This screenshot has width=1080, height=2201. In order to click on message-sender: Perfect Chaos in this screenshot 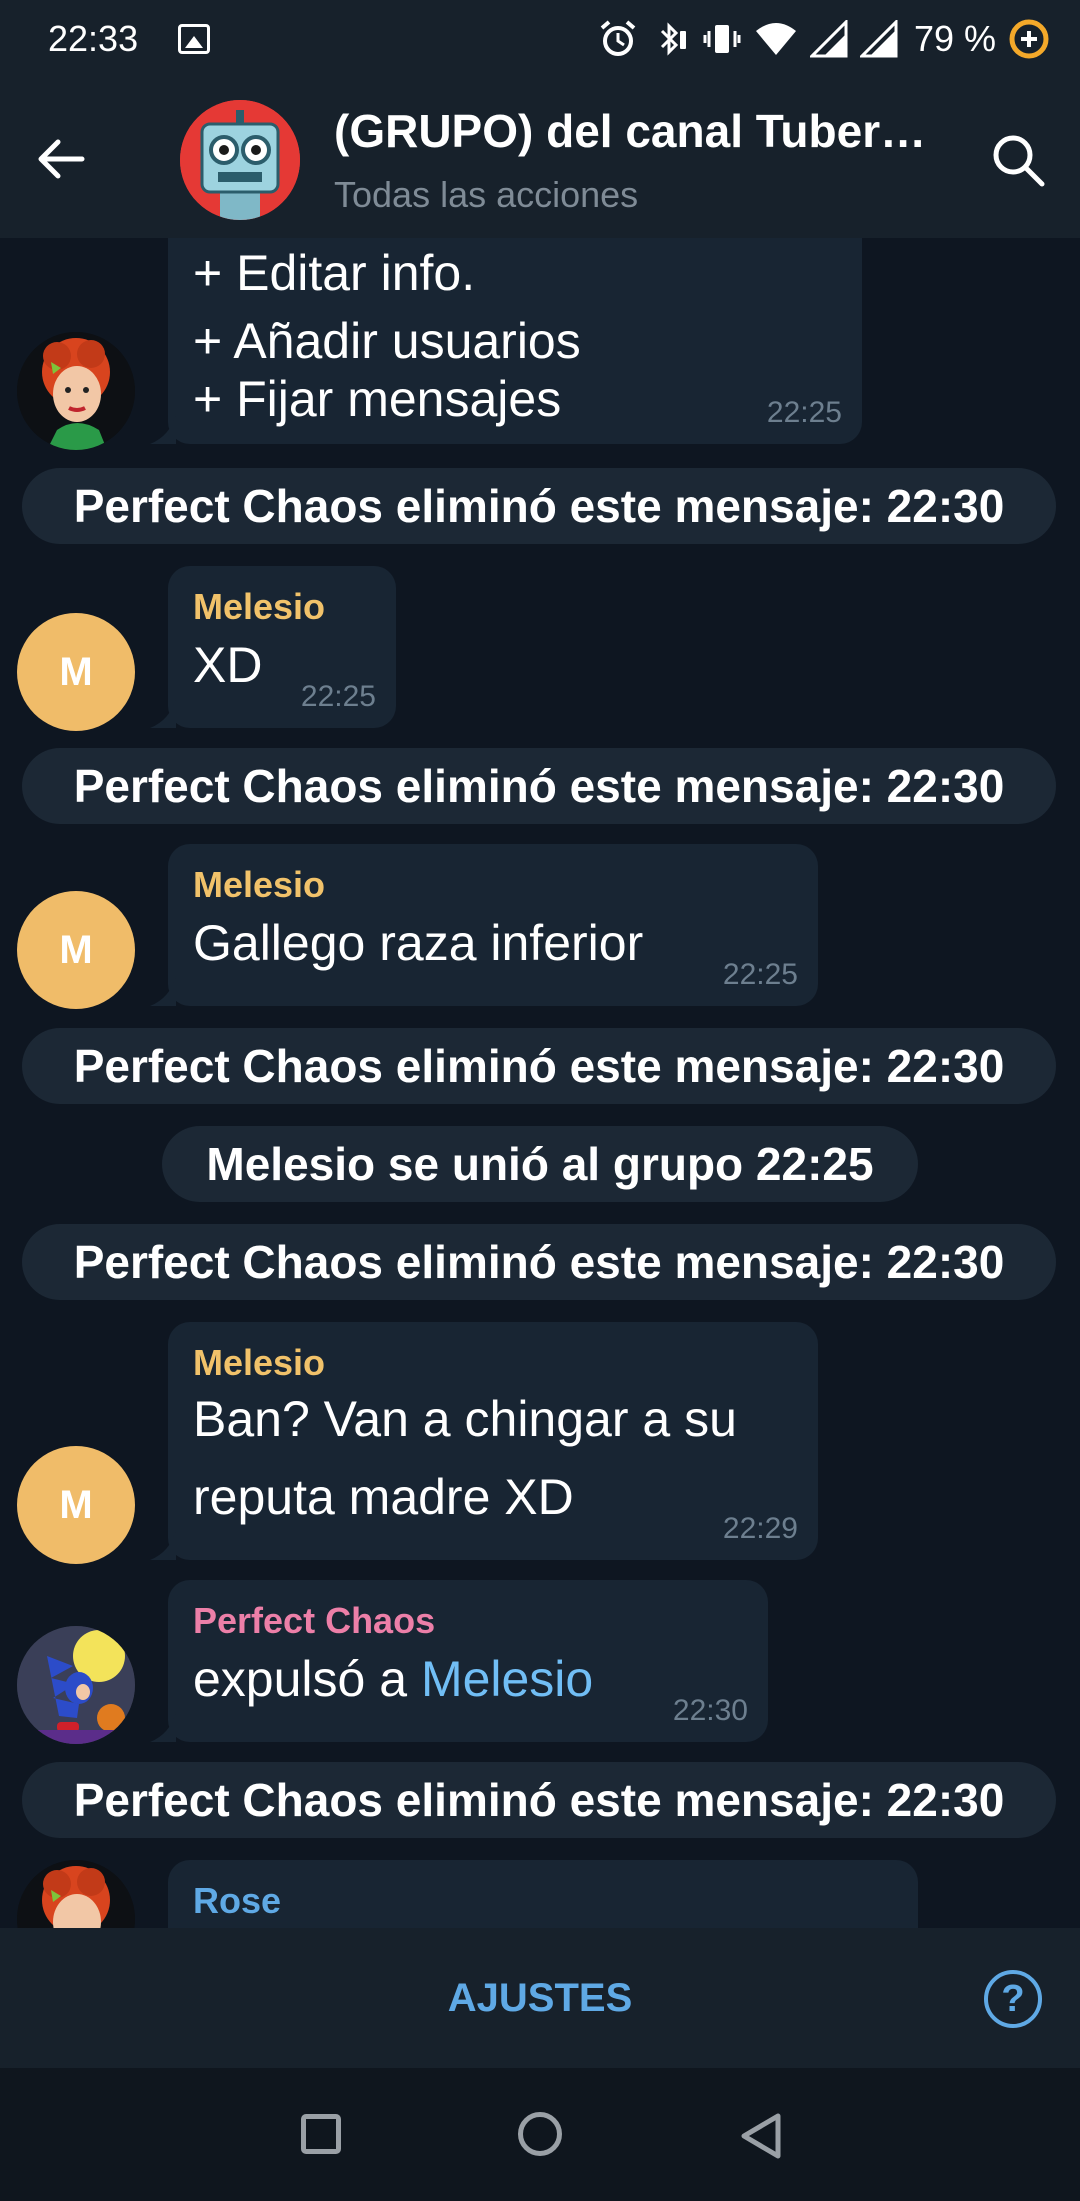, I will do `click(314, 1621)`.